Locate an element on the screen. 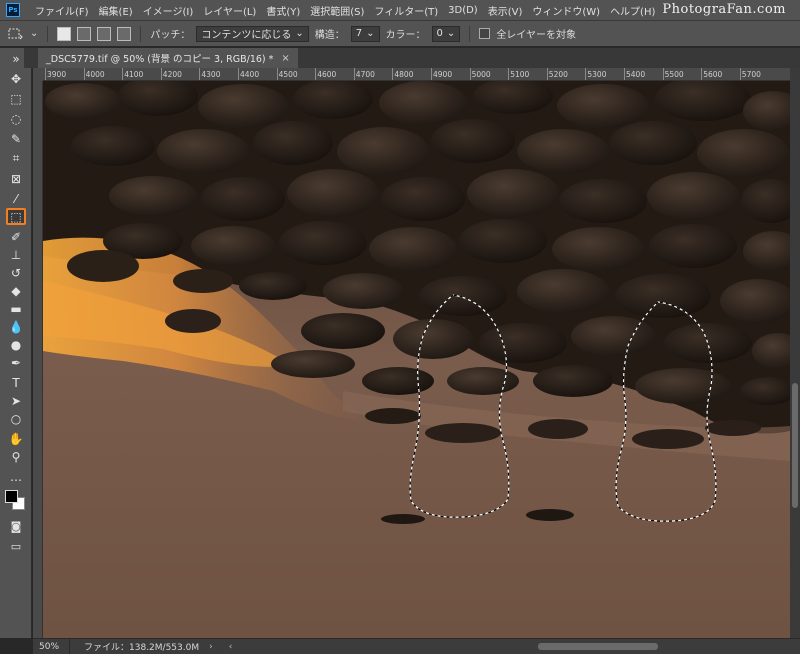 The image size is (800, 654). subtract-selection-button is located at coordinates (104, 33).